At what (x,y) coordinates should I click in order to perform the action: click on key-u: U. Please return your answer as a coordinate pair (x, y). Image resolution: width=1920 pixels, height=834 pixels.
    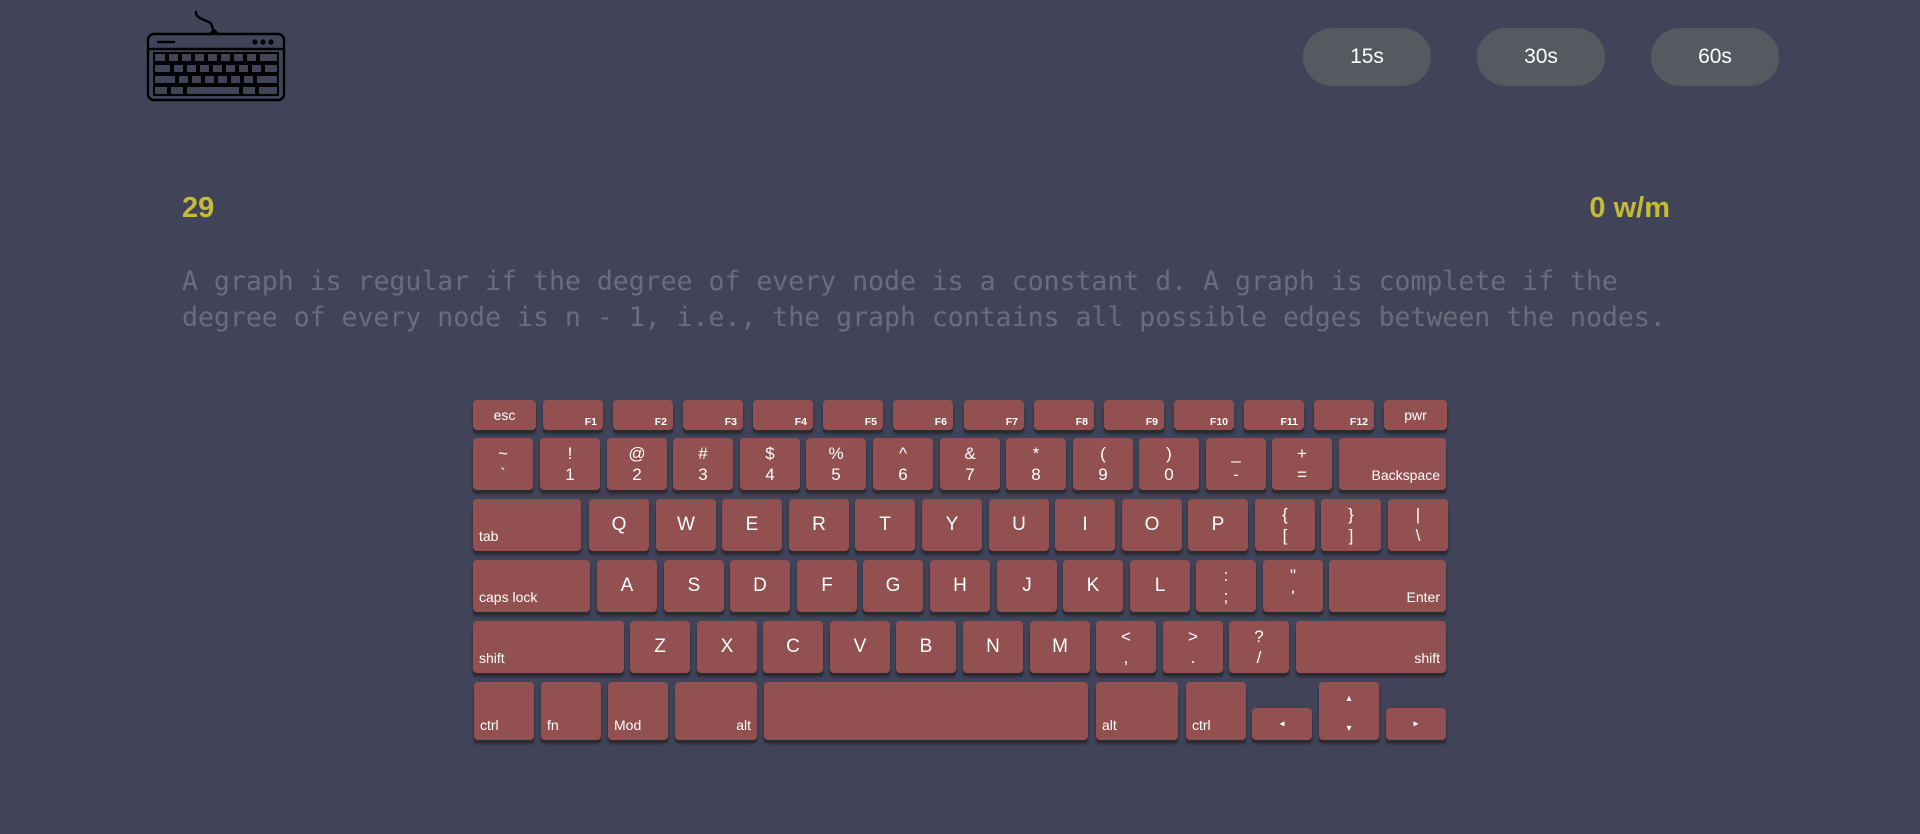
    Looking at the image, I should click on (1019, 525).